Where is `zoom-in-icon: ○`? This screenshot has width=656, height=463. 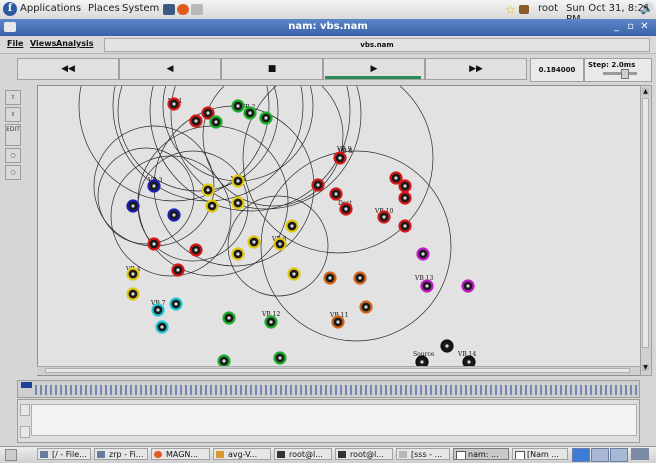
zoom-in-icon: ○ is located at coordinates (13, 155).